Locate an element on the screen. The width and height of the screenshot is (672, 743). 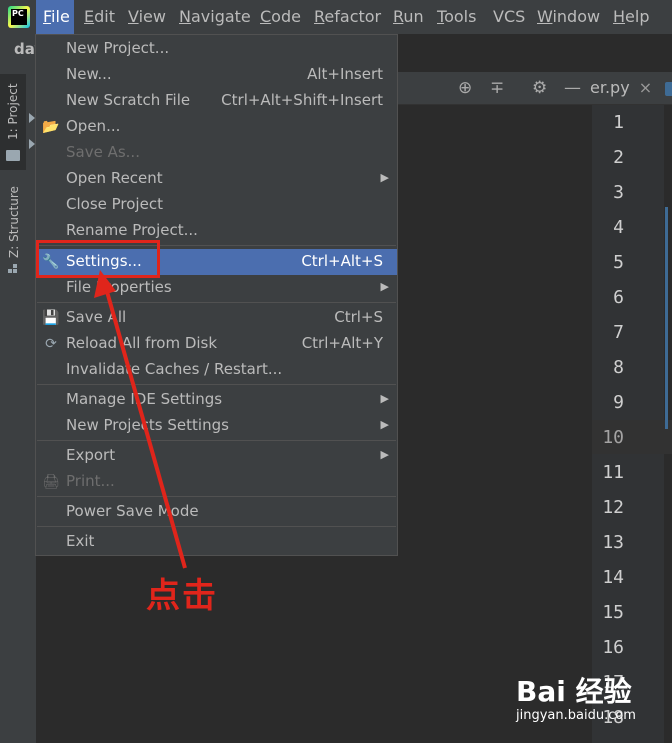
annotation-arrow is located at coordinates (140, 419).